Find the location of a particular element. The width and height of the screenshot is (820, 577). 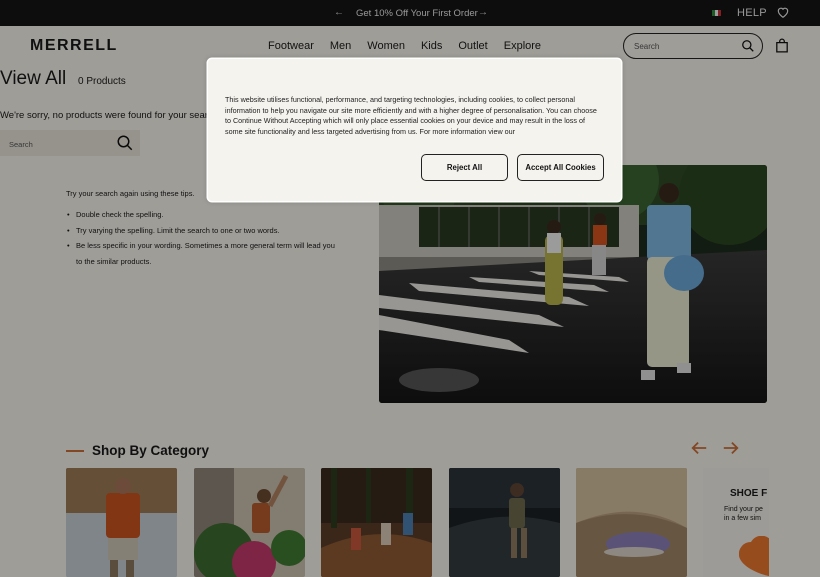

reject-all-button: Reject All is located at coordinates (464, 167).